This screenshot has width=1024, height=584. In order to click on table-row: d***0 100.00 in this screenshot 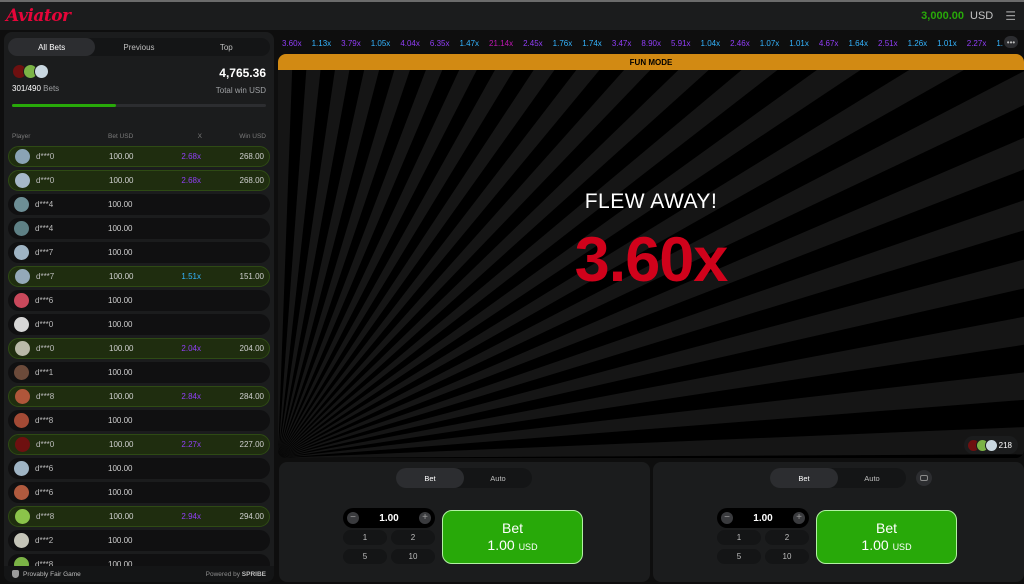, I will do `click(139, 324)`.